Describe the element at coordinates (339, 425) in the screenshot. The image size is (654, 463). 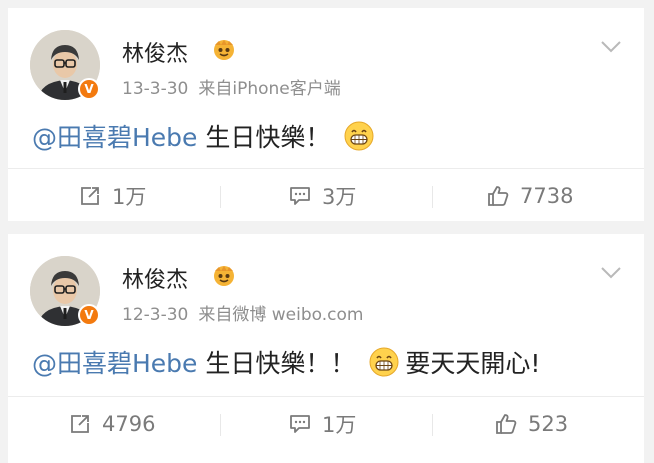
I see `comment-count: 1万` at that location.